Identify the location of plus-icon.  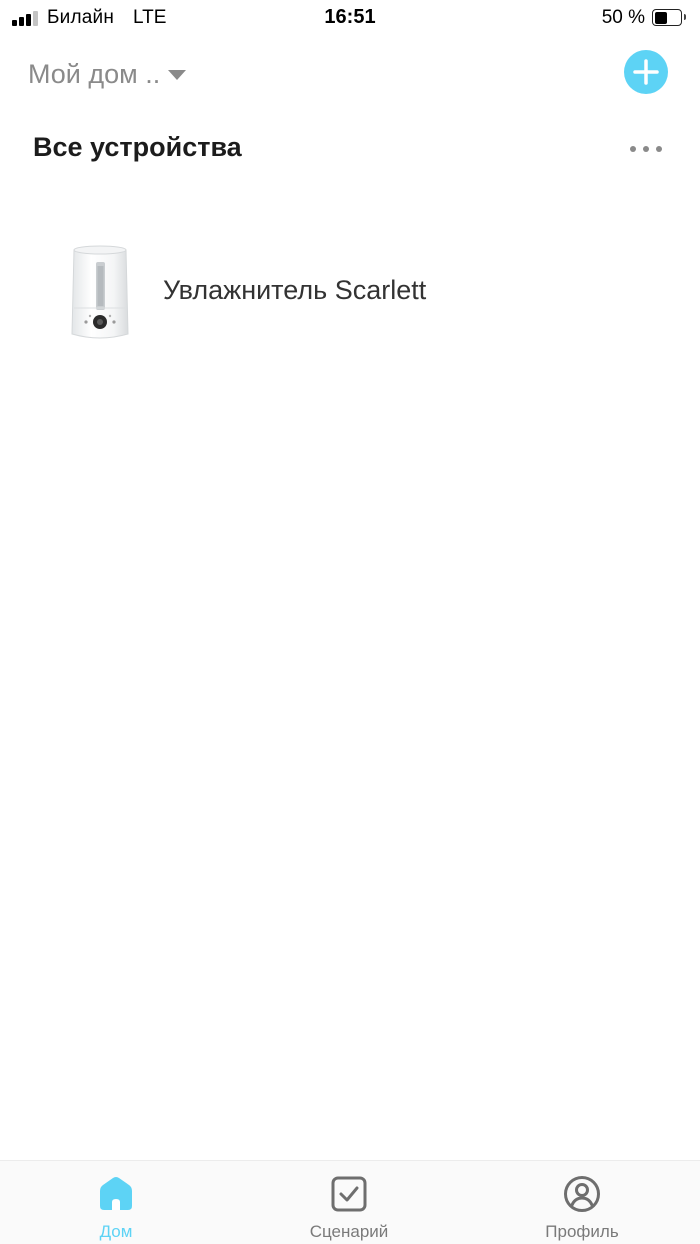
(646, 72).